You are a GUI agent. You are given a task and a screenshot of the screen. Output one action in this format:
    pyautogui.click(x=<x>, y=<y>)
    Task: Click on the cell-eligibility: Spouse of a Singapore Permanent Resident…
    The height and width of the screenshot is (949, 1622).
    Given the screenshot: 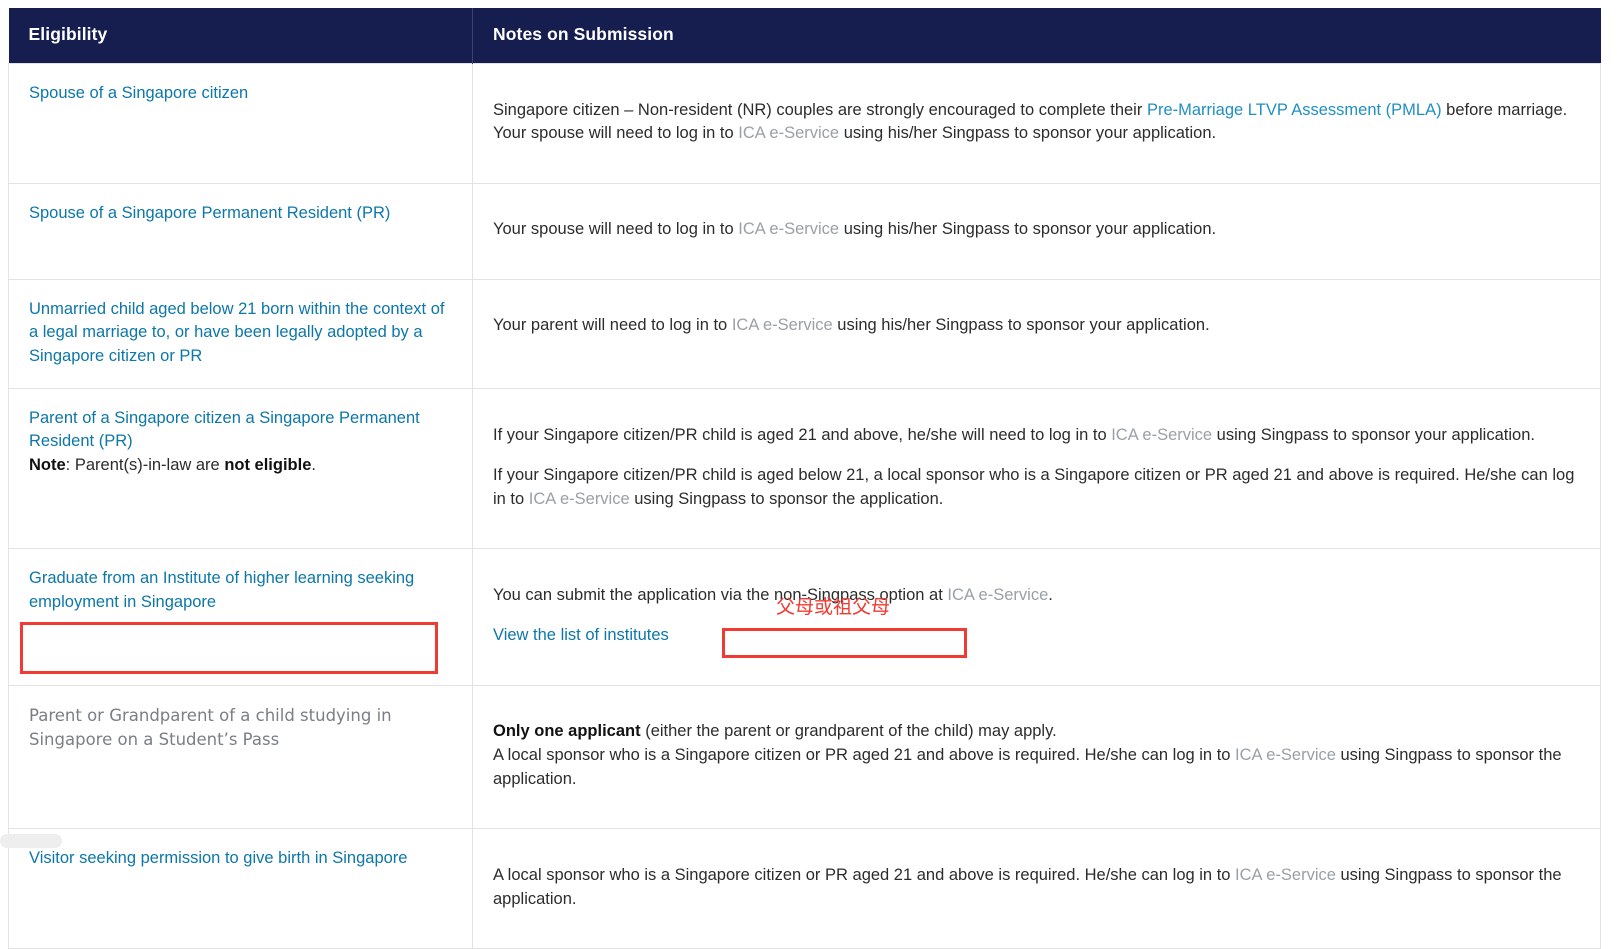 What is the action you would take?
    pyautogui.click(x=240, y=231)
    